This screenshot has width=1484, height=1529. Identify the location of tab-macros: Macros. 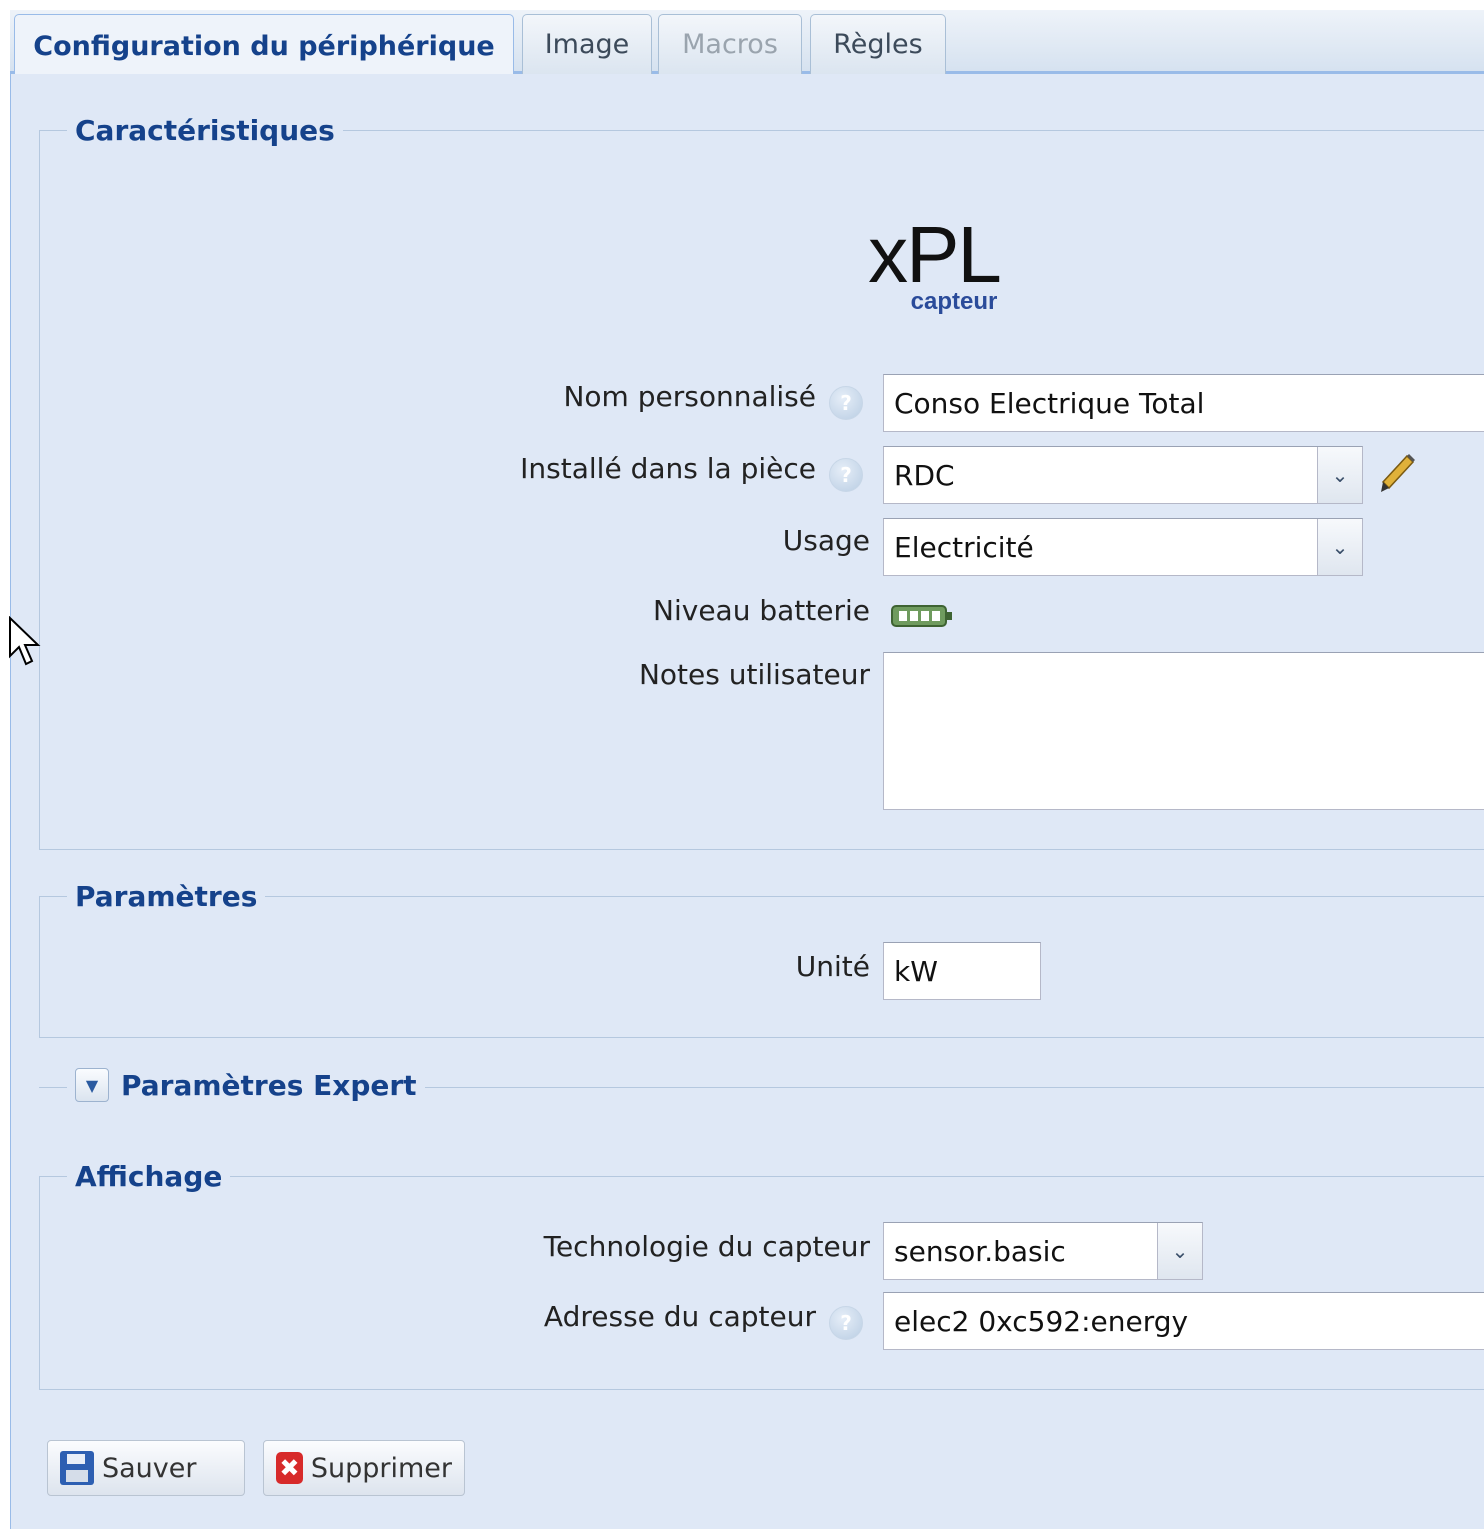
(730, 44).